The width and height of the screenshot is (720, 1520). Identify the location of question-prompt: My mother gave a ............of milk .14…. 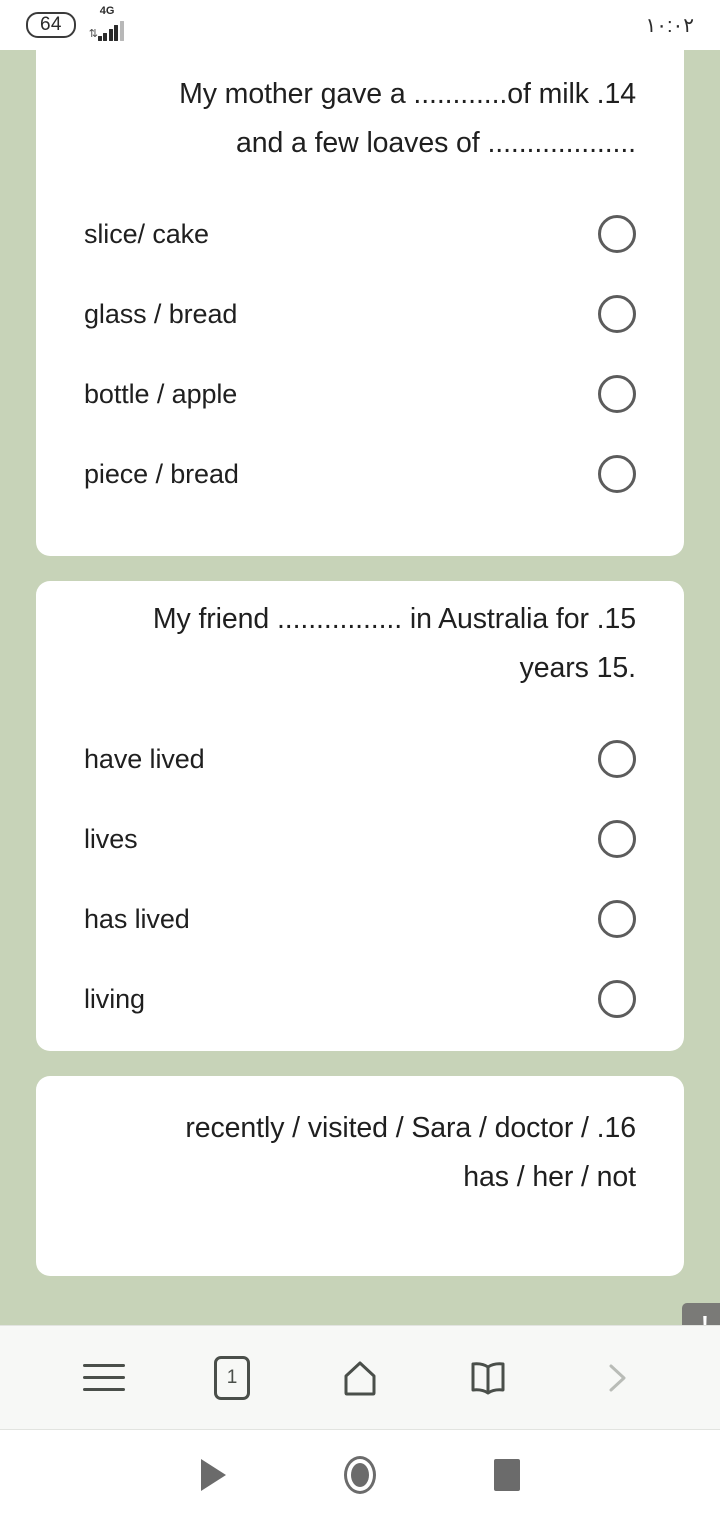
(360, 112).